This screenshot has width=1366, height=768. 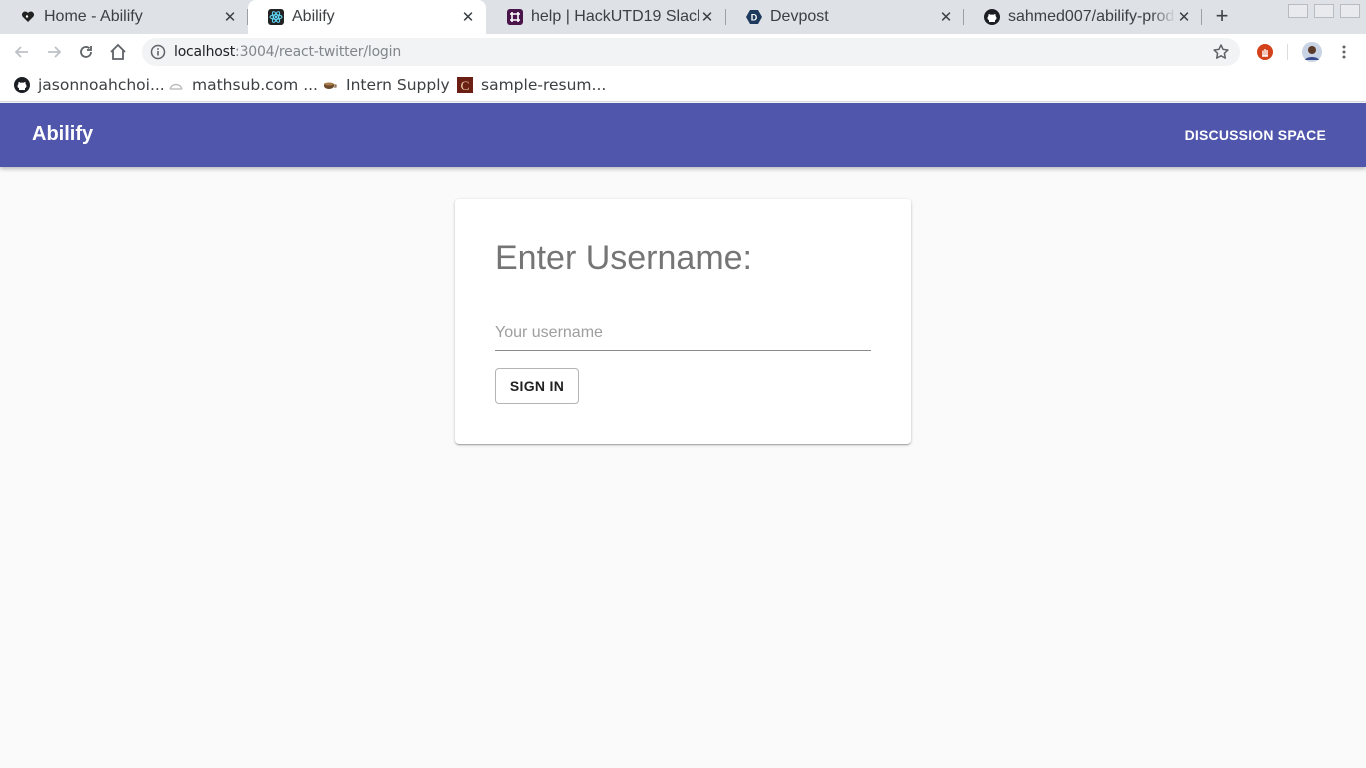 What do you see at coordinates (158, 52) in the screenshot?
I see `info-icon` at bounding box center [158, 52].